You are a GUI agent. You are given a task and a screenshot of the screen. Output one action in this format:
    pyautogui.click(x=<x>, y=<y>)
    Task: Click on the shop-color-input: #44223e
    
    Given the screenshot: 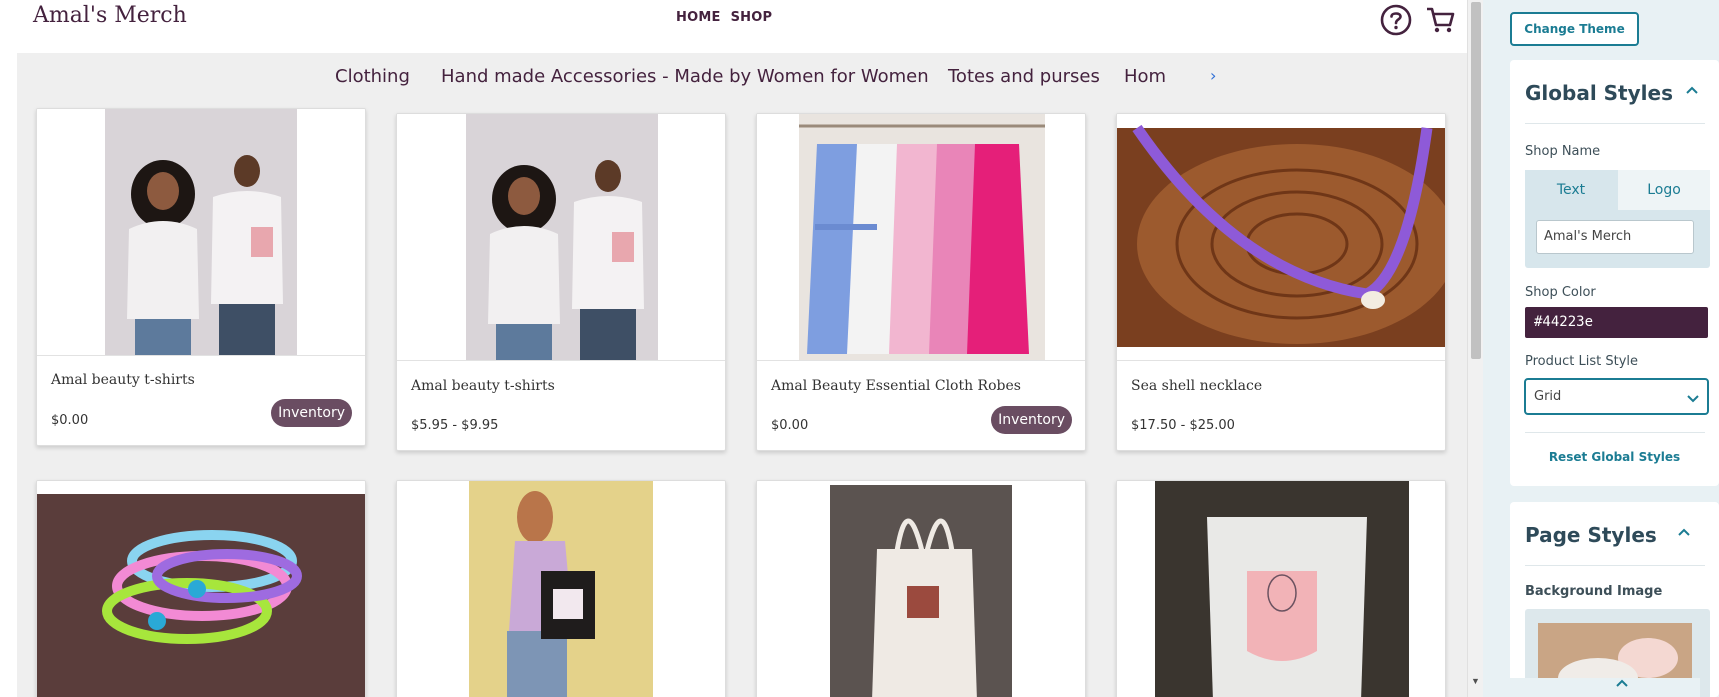 What is the action you would take?
    pyautogui.click(x=1616, y=322)
    